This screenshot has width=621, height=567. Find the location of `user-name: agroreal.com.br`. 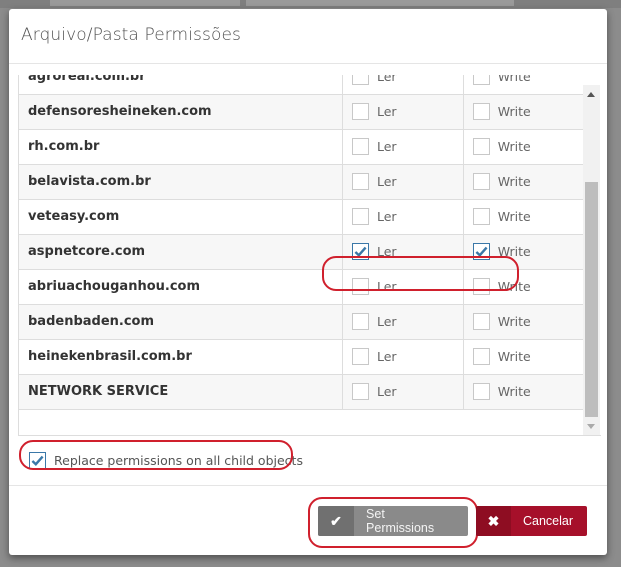

user-name: agroreal.com.br is located at coordinates (87, 79).